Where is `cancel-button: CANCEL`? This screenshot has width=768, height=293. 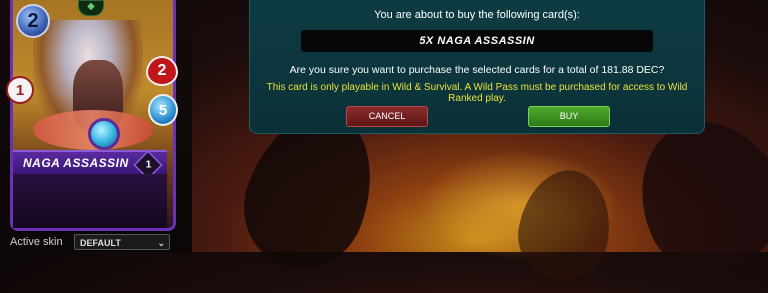
cancel-button: CANCEL is located at coordinates (387, 116).